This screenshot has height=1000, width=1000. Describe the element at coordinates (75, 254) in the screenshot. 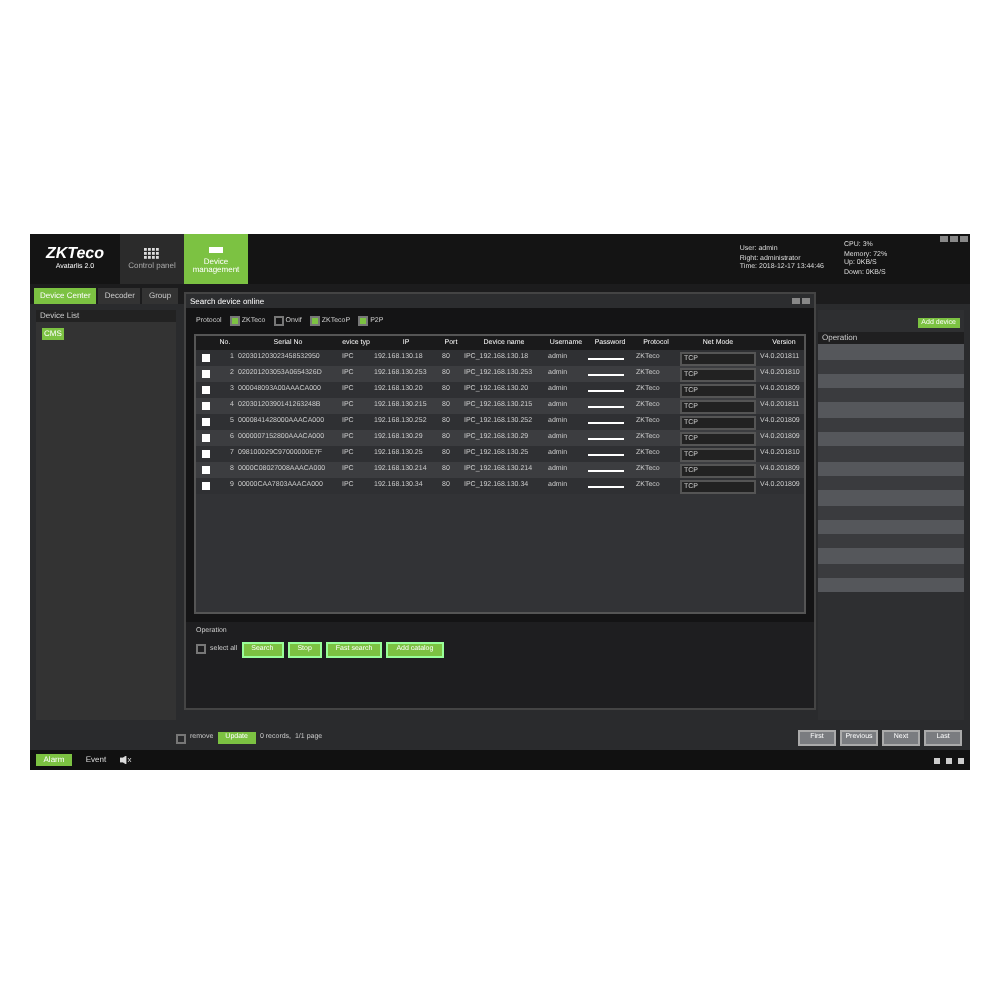

I see `logo-text: ZKTeco` at that location.